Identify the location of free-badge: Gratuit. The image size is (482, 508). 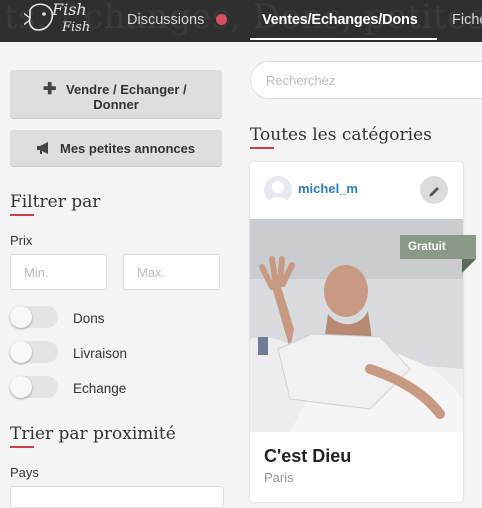
(438, 247).